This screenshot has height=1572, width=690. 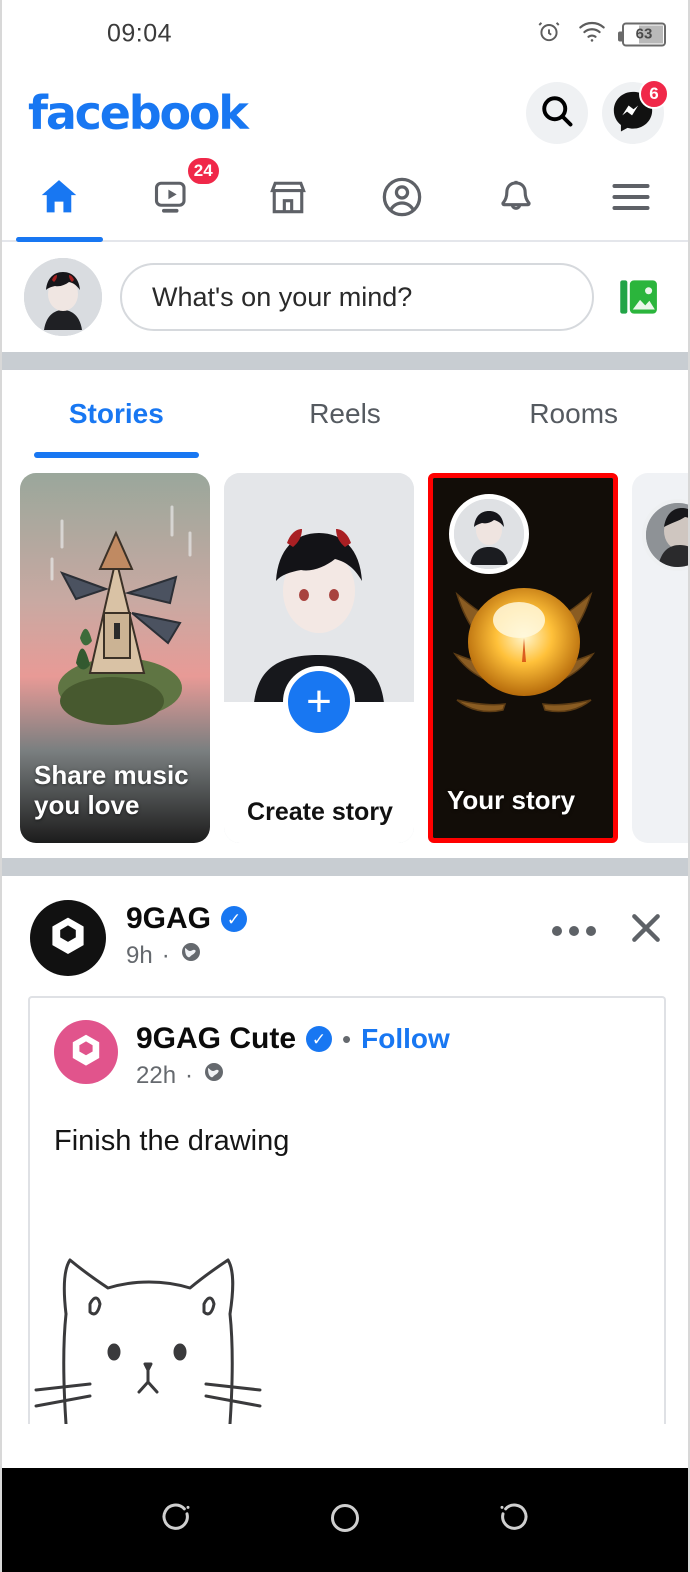 What do you see at coordinates (115, 658) in the screenshot?
I see `story-card-share-music: Share music you love` at bounding box center [115, 658].